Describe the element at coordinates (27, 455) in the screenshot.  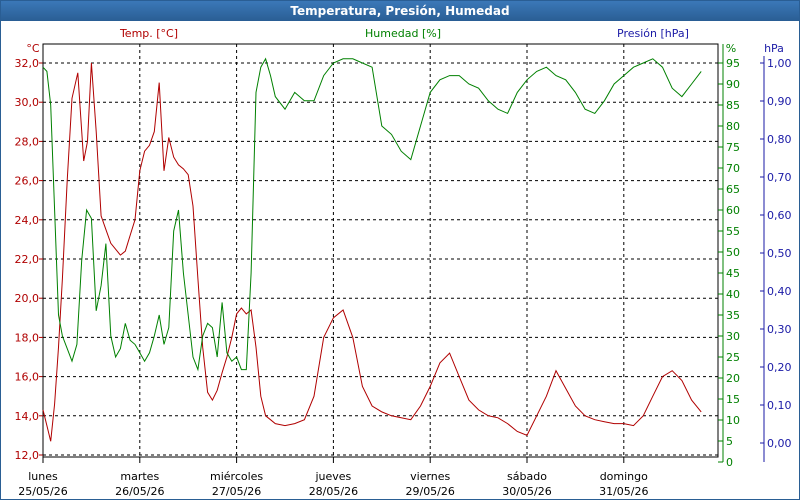
I see `temp-tick-label: 12,0` at that location.